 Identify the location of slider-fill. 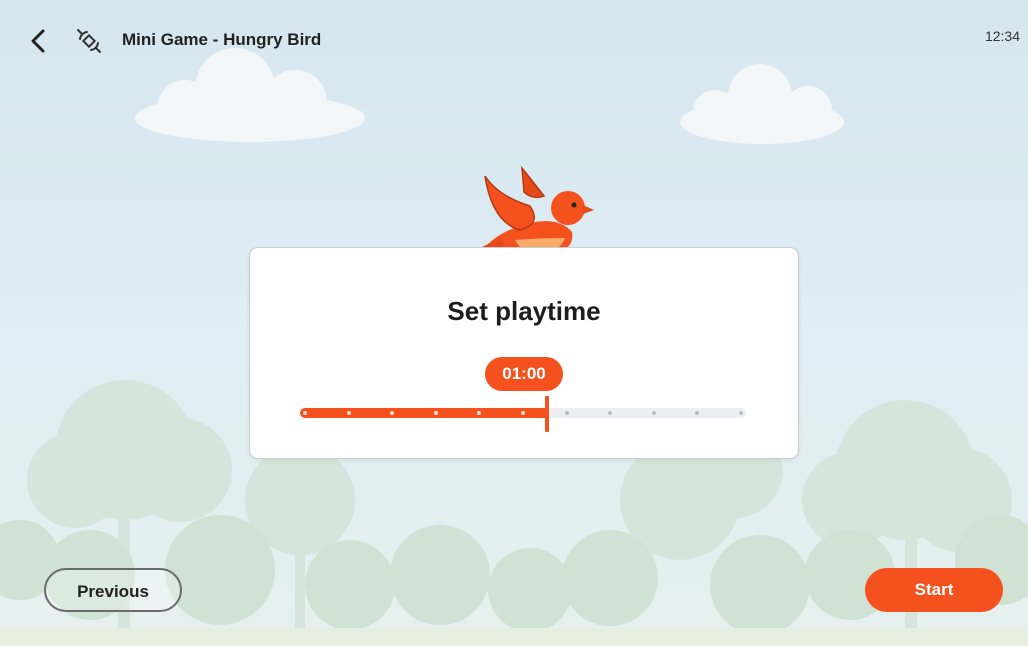
(423, 413).